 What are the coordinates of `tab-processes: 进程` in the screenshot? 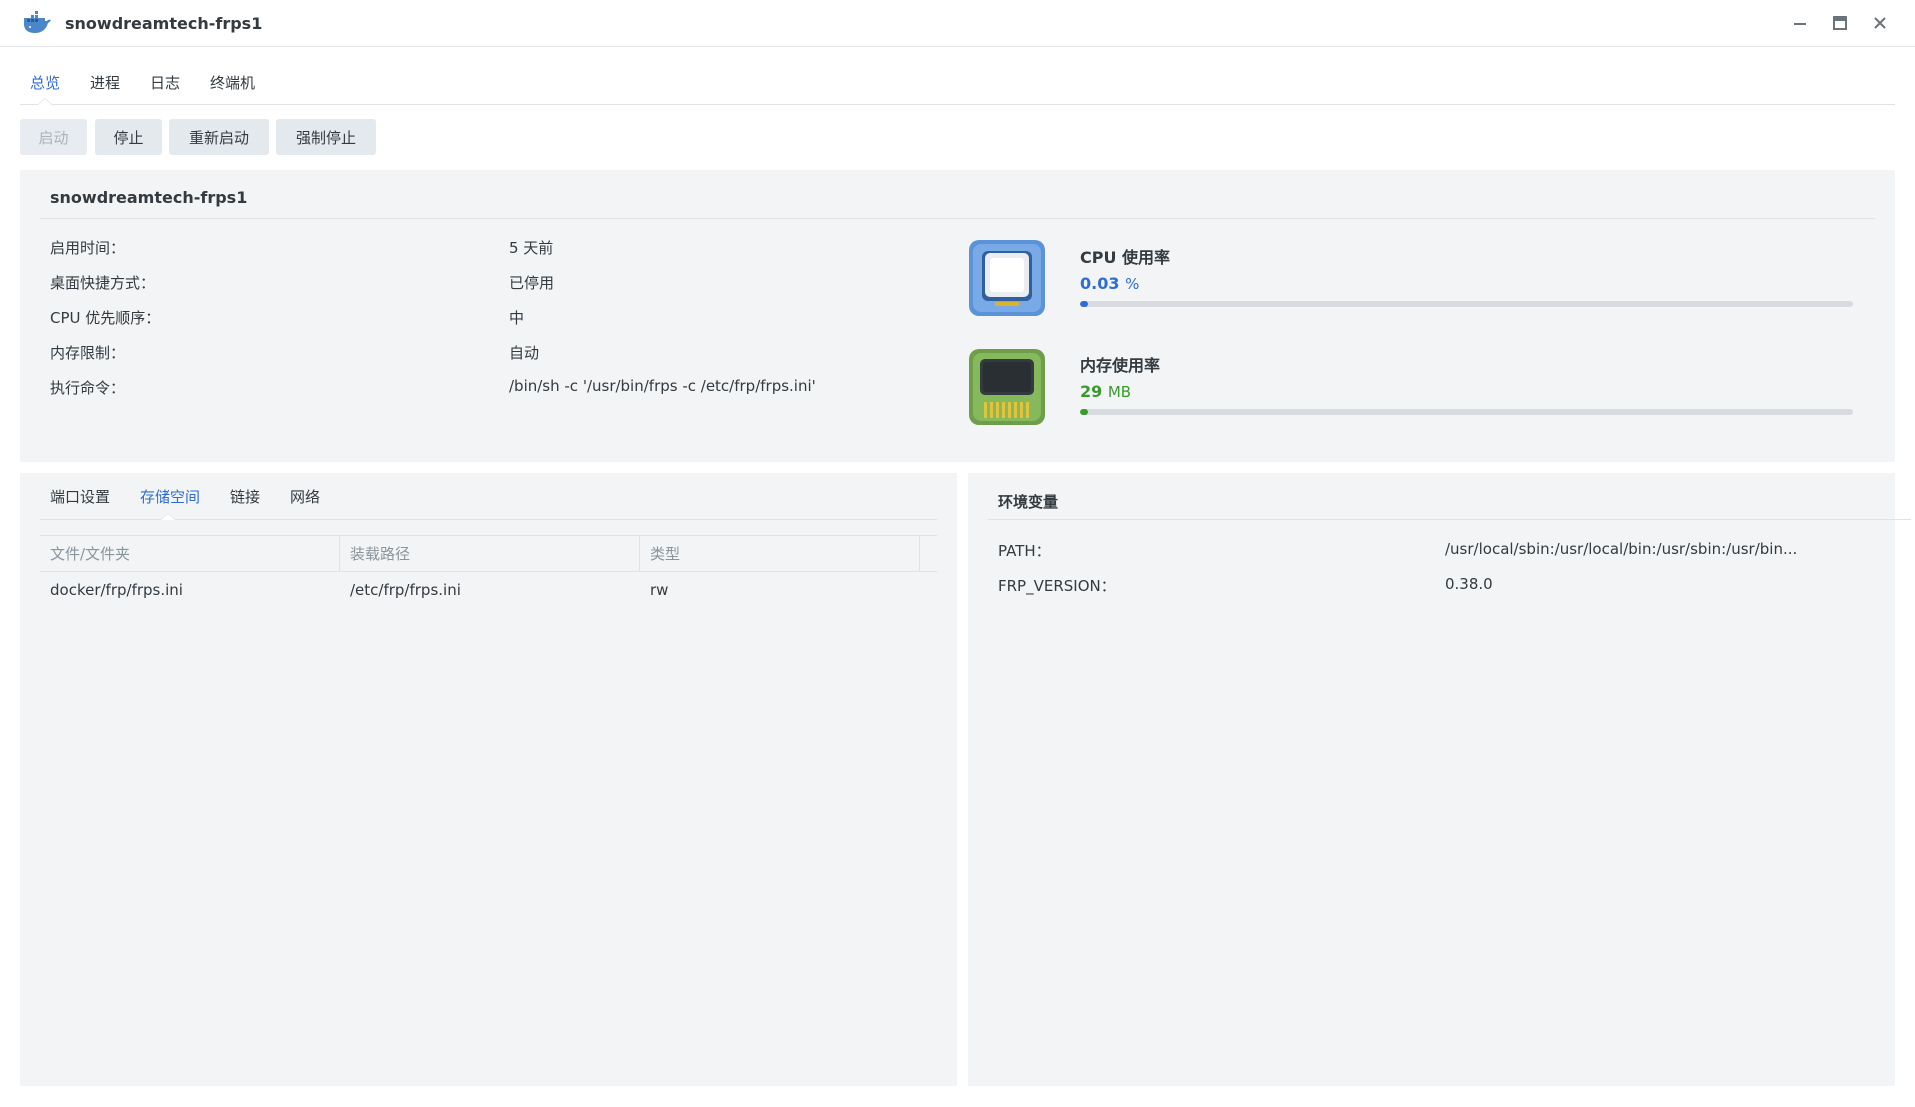 It's located at (105, 82).